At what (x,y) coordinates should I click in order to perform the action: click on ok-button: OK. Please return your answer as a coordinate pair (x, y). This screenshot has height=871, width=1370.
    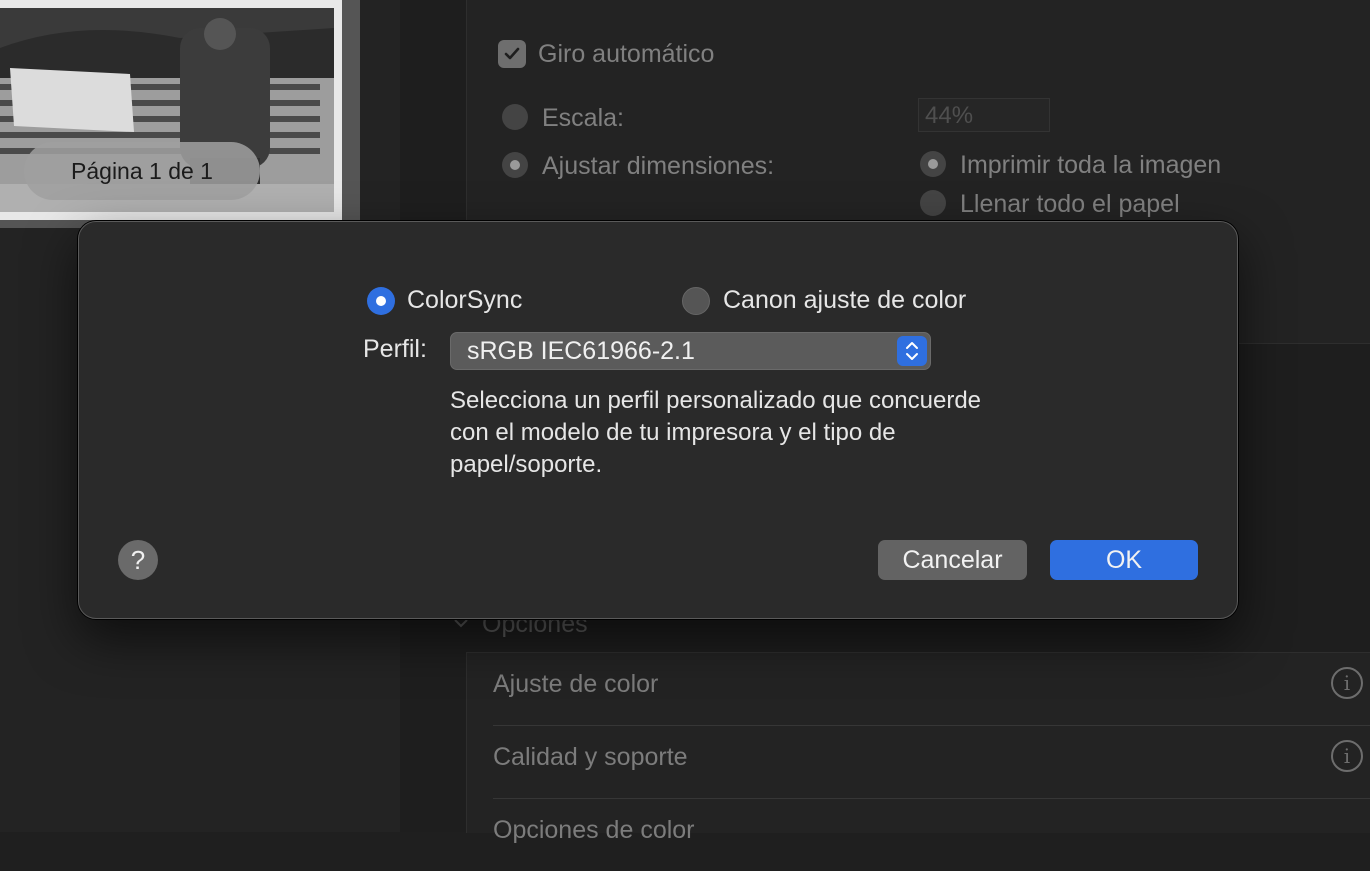
    Looking at the image, I should click on (1124, 560).